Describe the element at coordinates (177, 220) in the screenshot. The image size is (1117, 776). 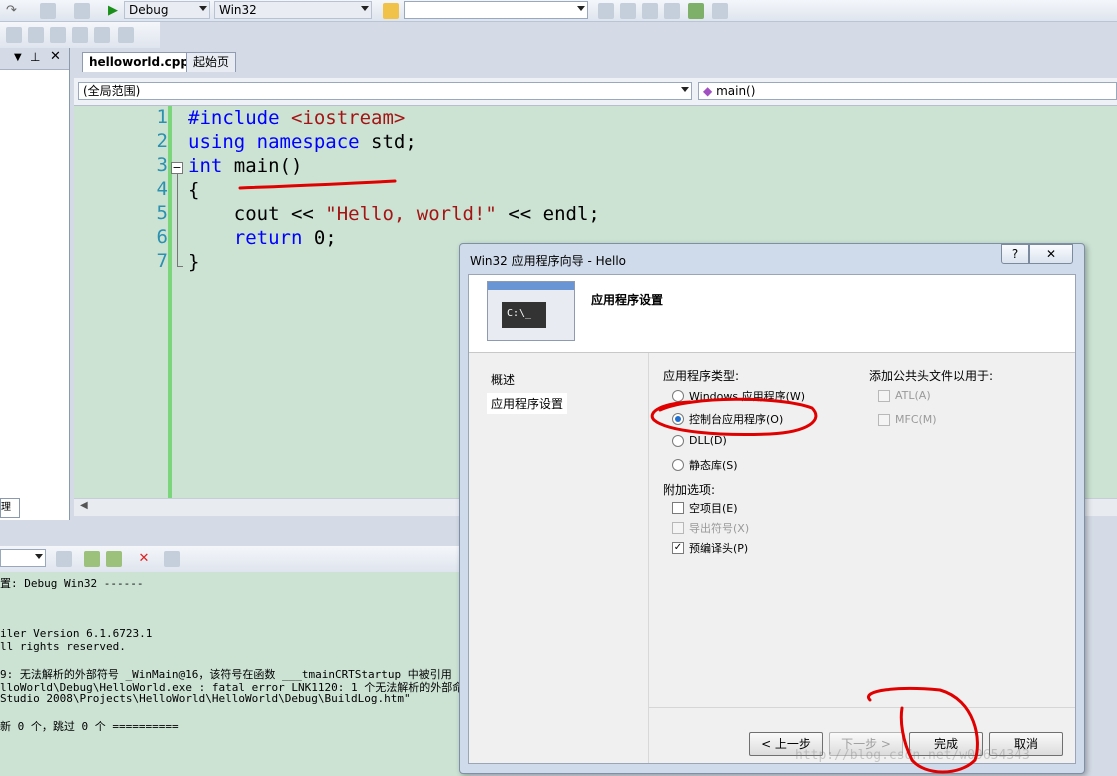
I see `outline-guide` at that location.